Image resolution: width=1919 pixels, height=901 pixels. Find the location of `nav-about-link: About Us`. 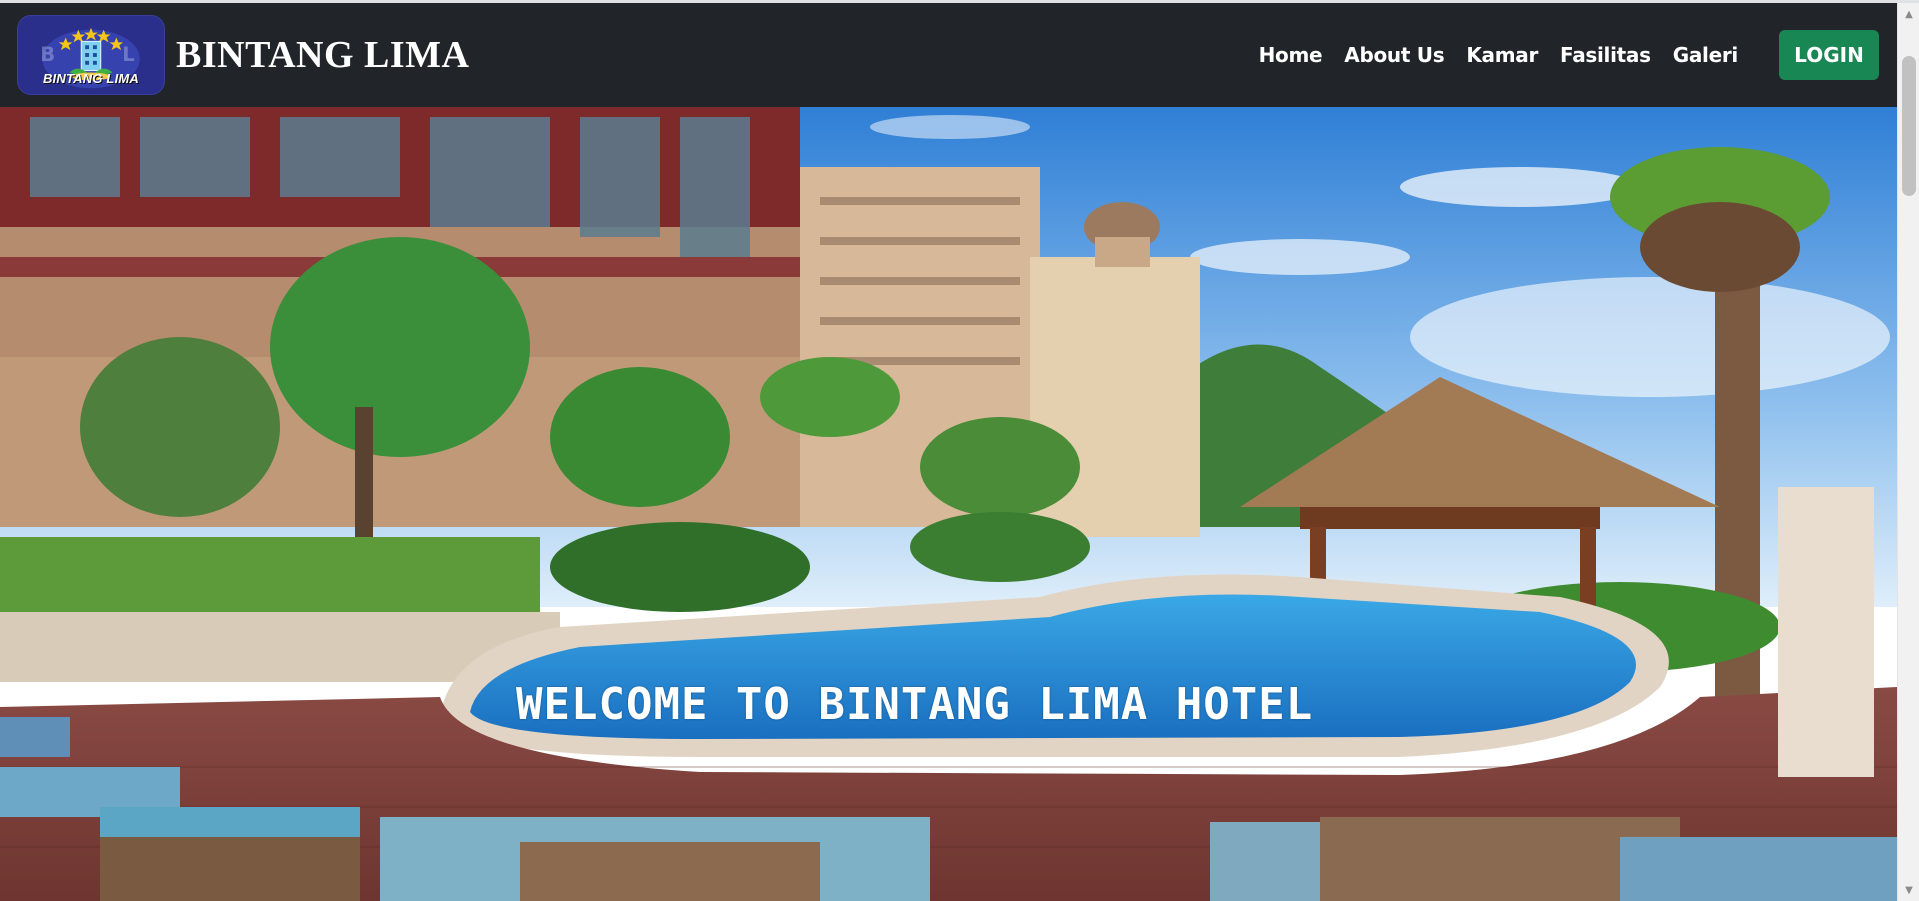

nav-about-link: About Us is located at coordinates (1394, 55).